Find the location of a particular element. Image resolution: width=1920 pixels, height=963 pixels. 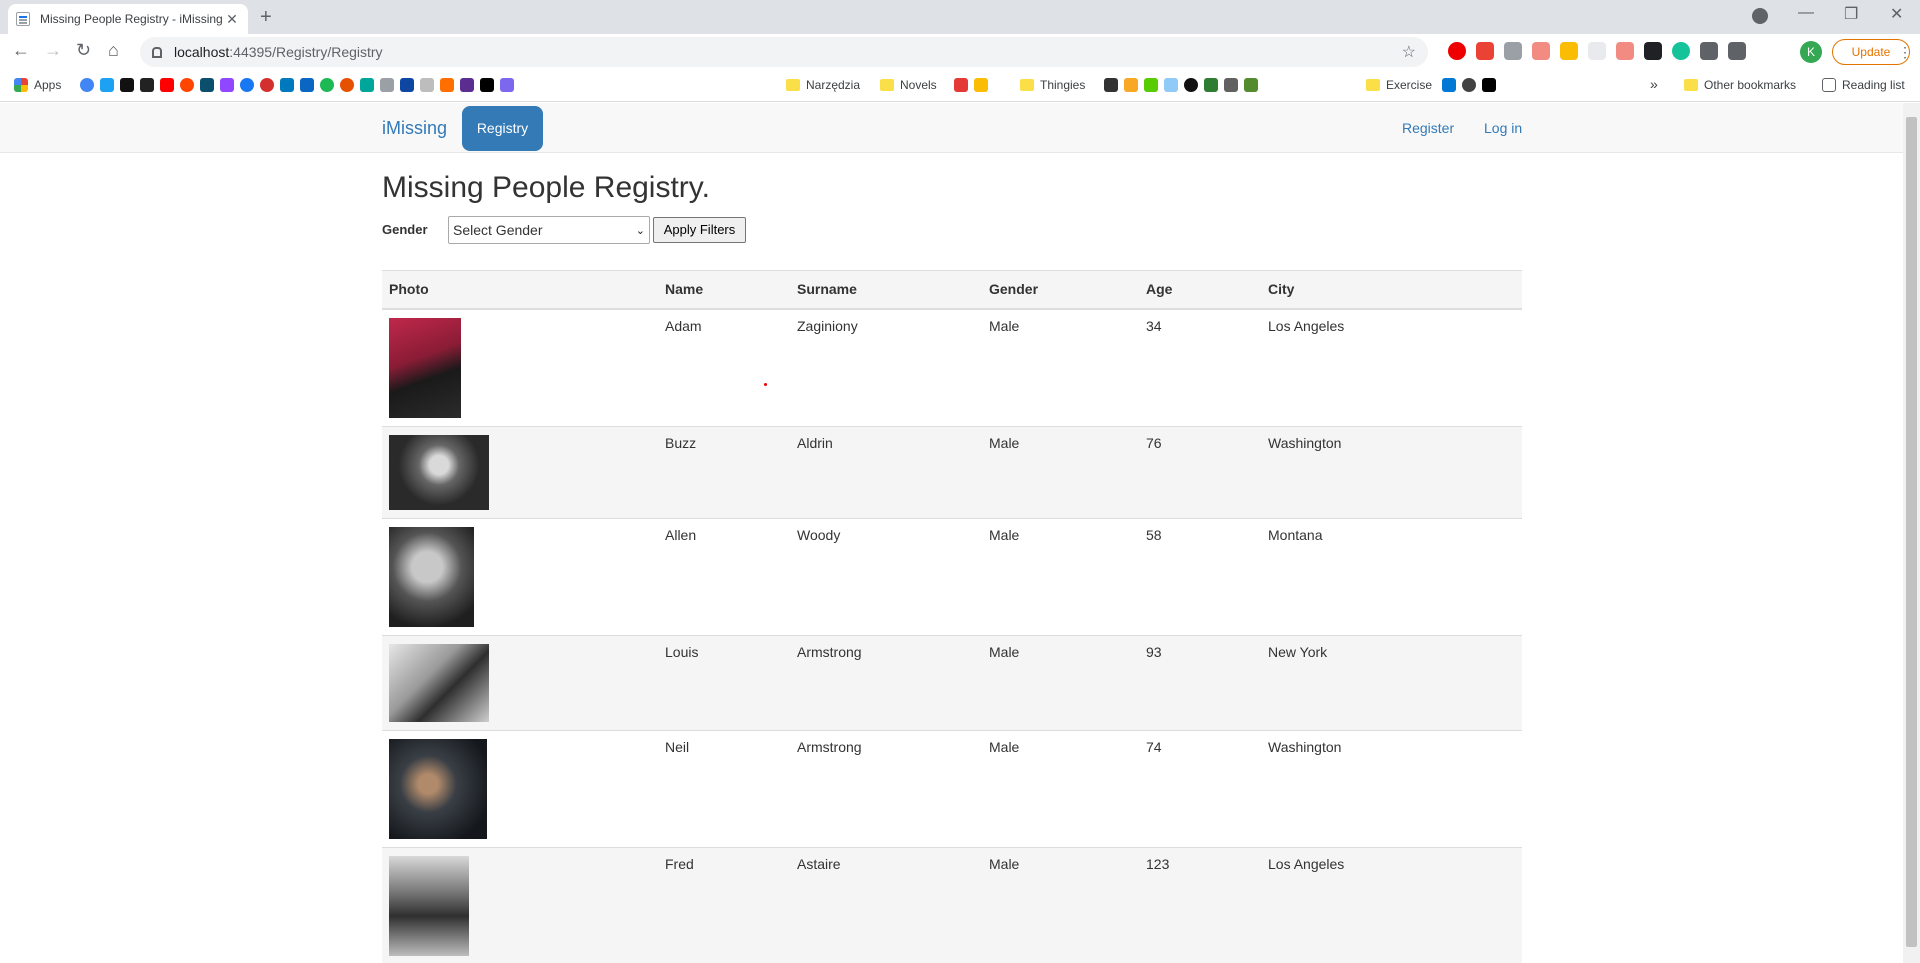

chevron-down-icon: ⌄ is located at coordinates (640, 230).